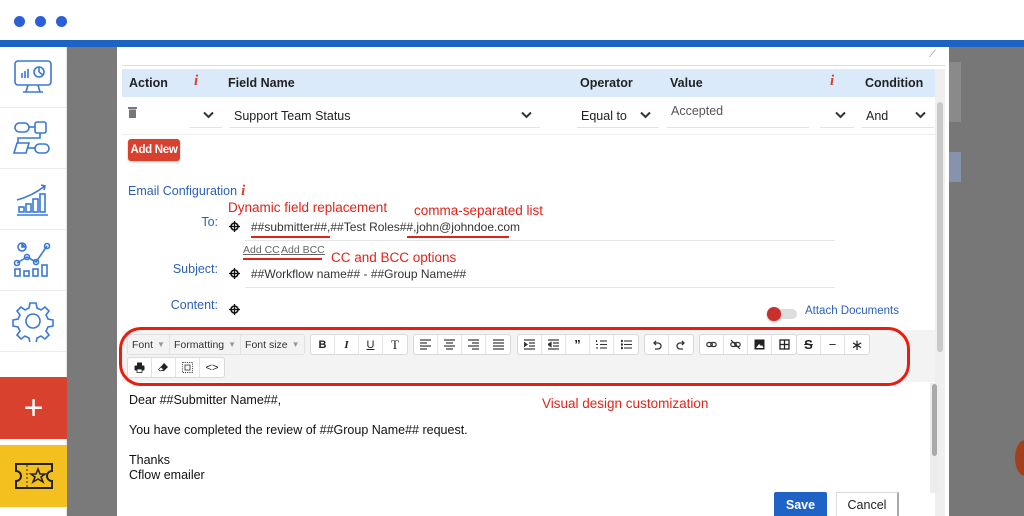  I want to click on sidebar-item-analytics, so click(33, 260).